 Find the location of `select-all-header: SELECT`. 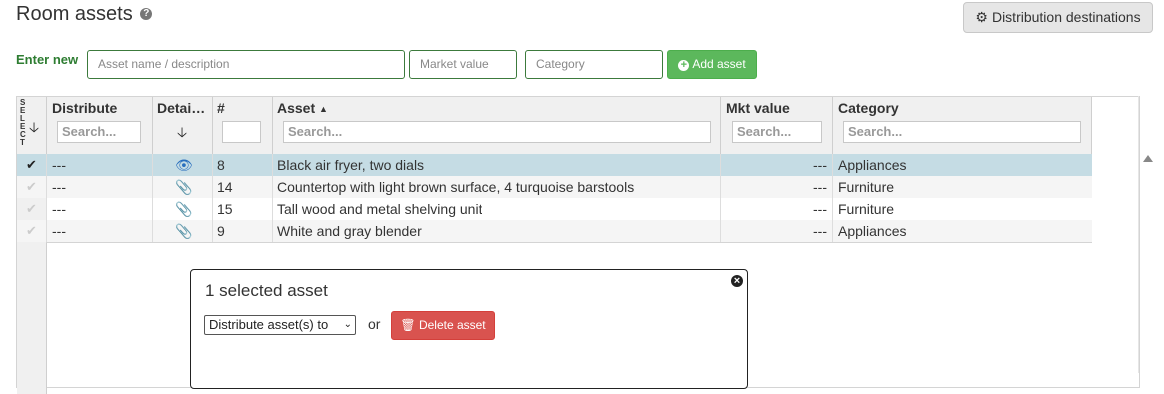

select-all-header: SELECT is located at coordinates (24, 123).